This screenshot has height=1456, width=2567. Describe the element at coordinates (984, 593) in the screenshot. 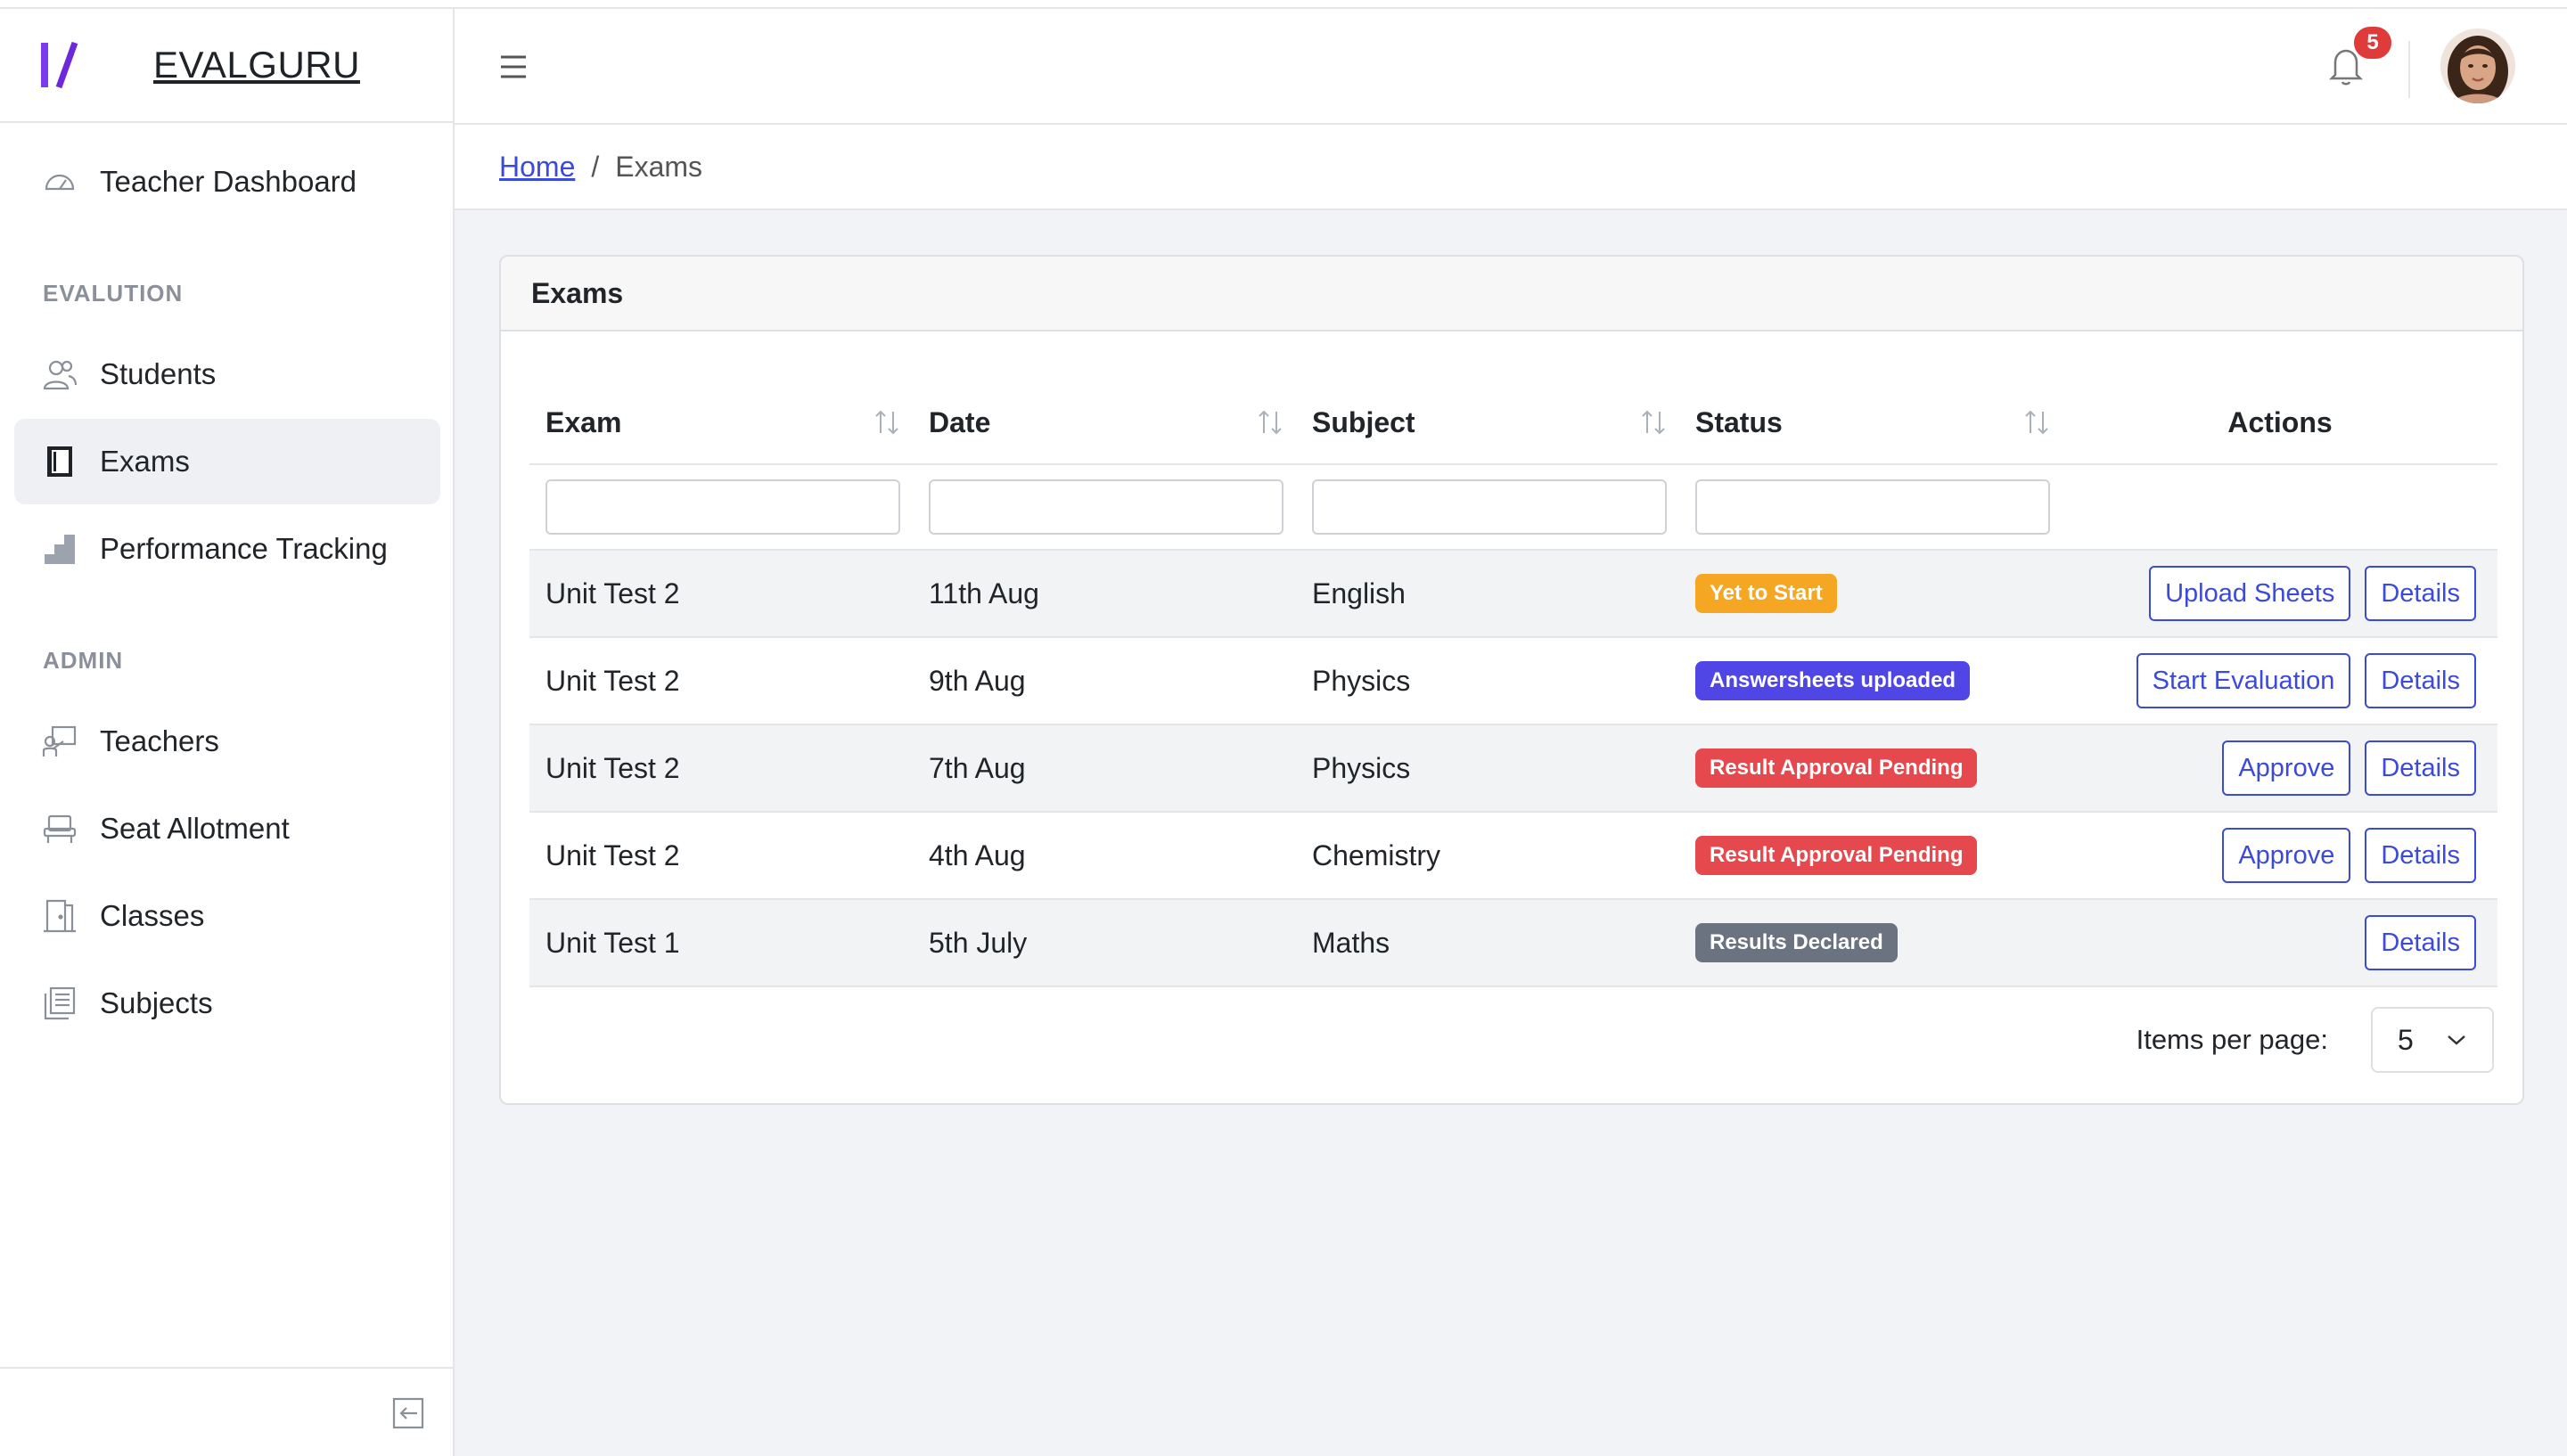

I see `cell-date: 11th Aug` at that location.